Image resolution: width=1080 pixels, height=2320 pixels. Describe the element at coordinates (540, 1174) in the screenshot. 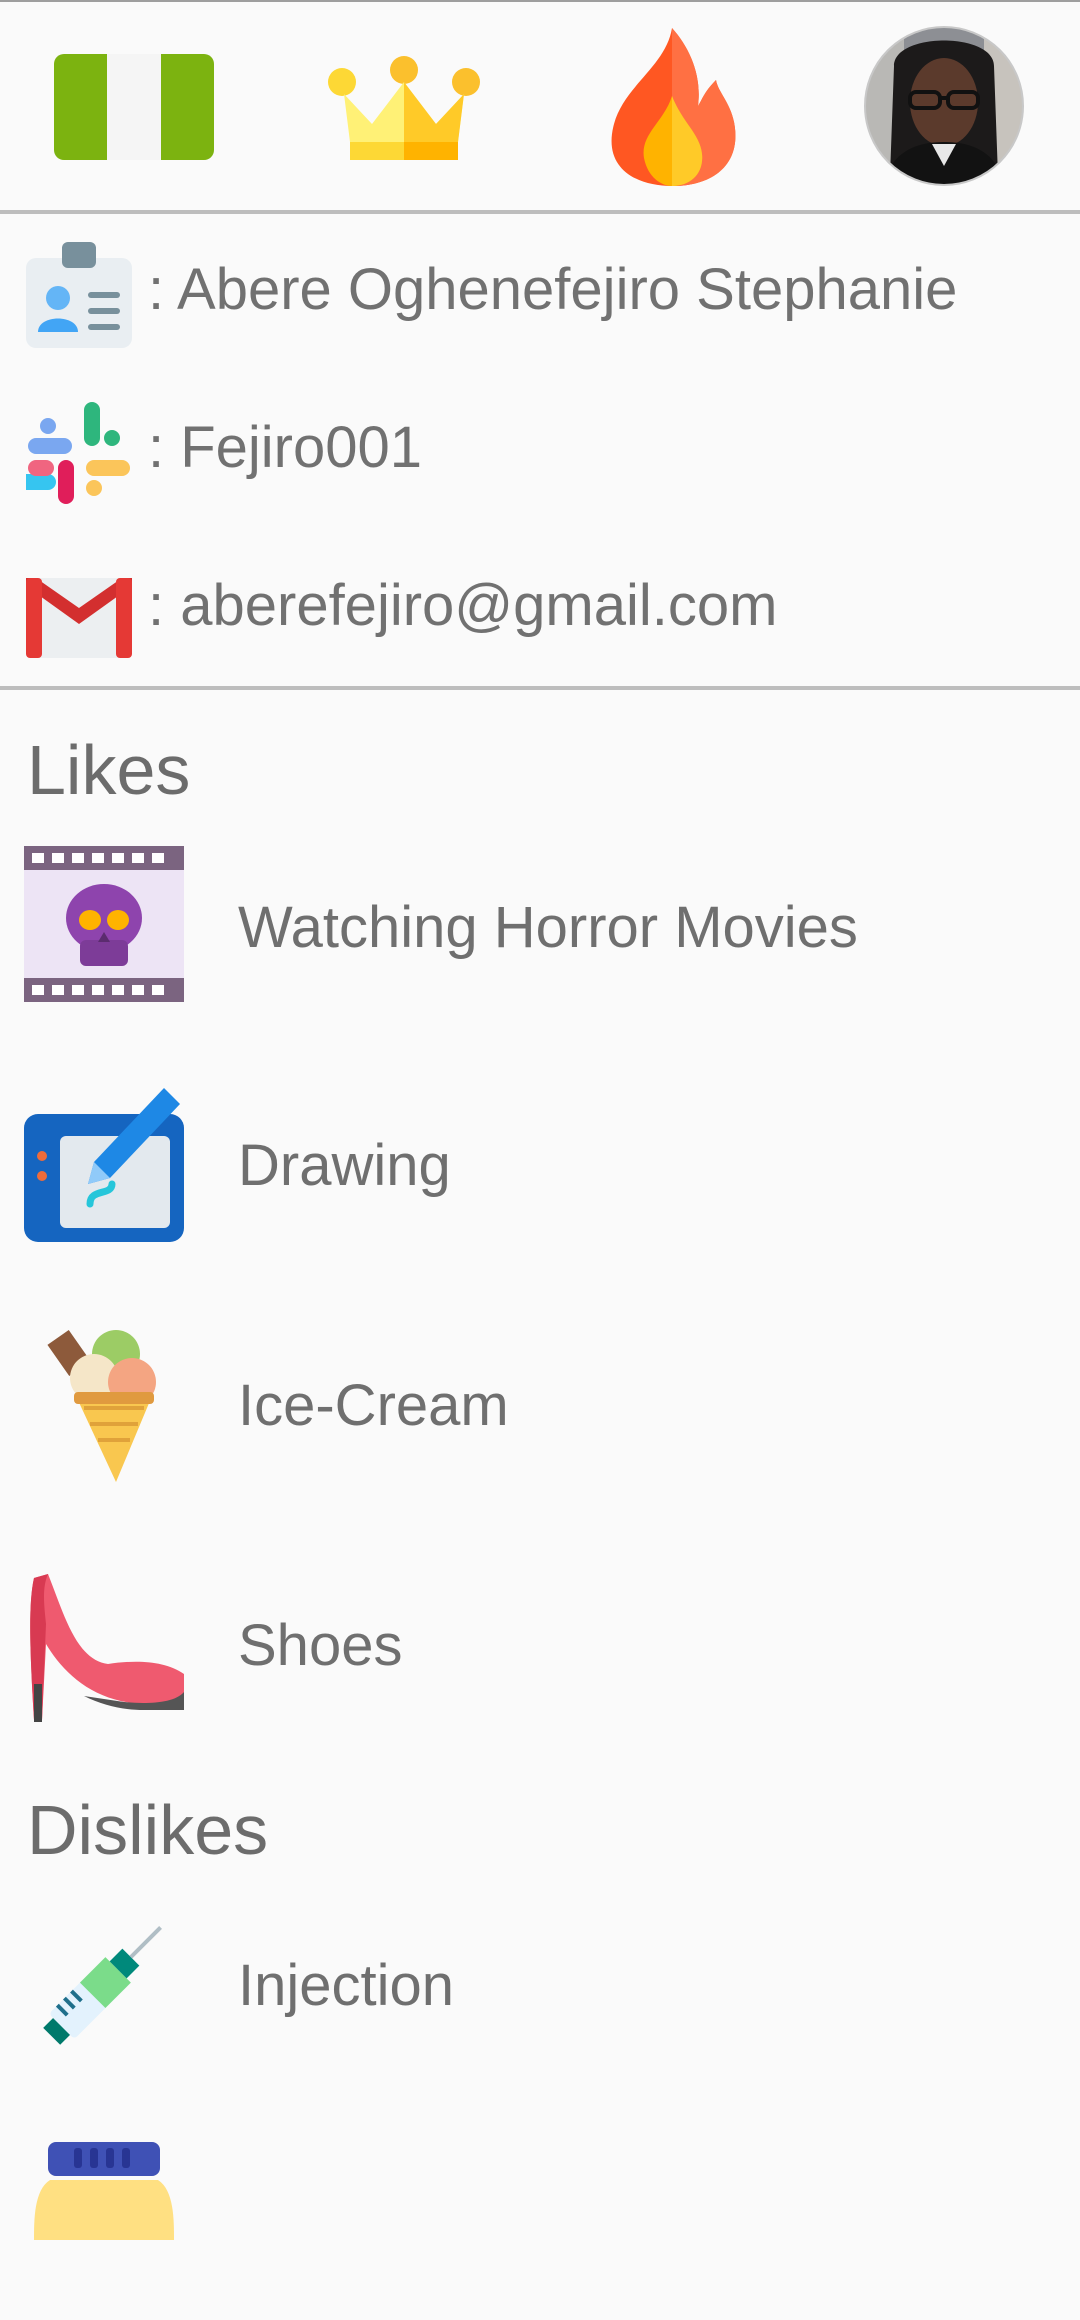

I see `list-item: Drawing` at that location.